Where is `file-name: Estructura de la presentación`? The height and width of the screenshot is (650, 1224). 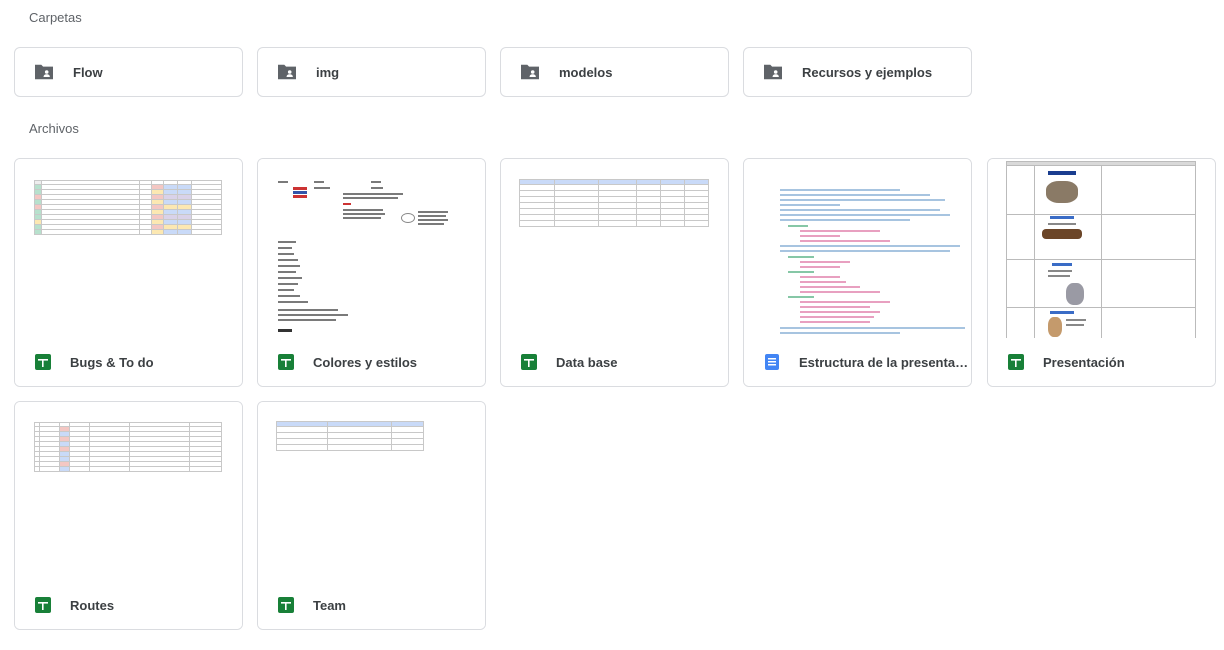 file-name: Estructura de la presentación is located at coordinates (884, 362).